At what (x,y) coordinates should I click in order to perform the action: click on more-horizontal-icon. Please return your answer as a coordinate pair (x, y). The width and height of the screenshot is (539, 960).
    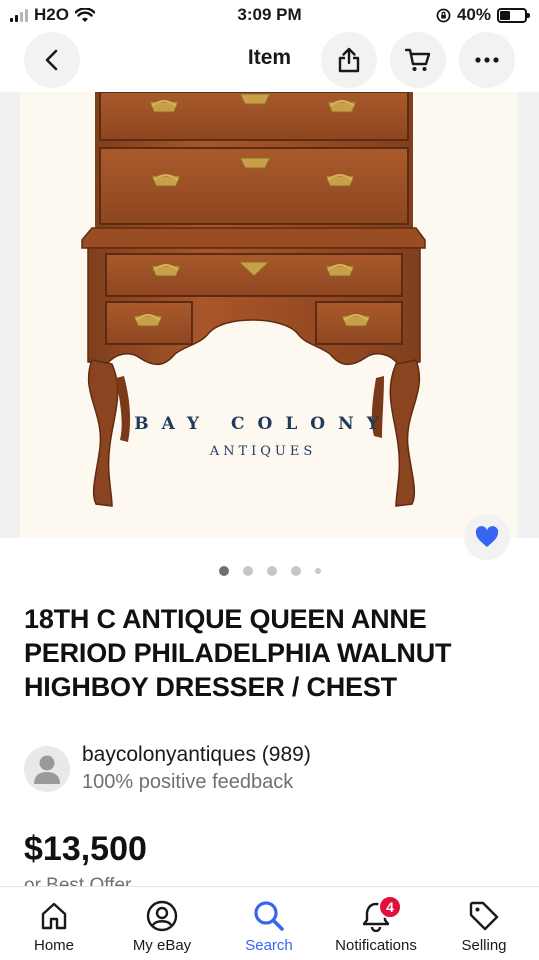
    Looking at the image, I should click on (487, 60).